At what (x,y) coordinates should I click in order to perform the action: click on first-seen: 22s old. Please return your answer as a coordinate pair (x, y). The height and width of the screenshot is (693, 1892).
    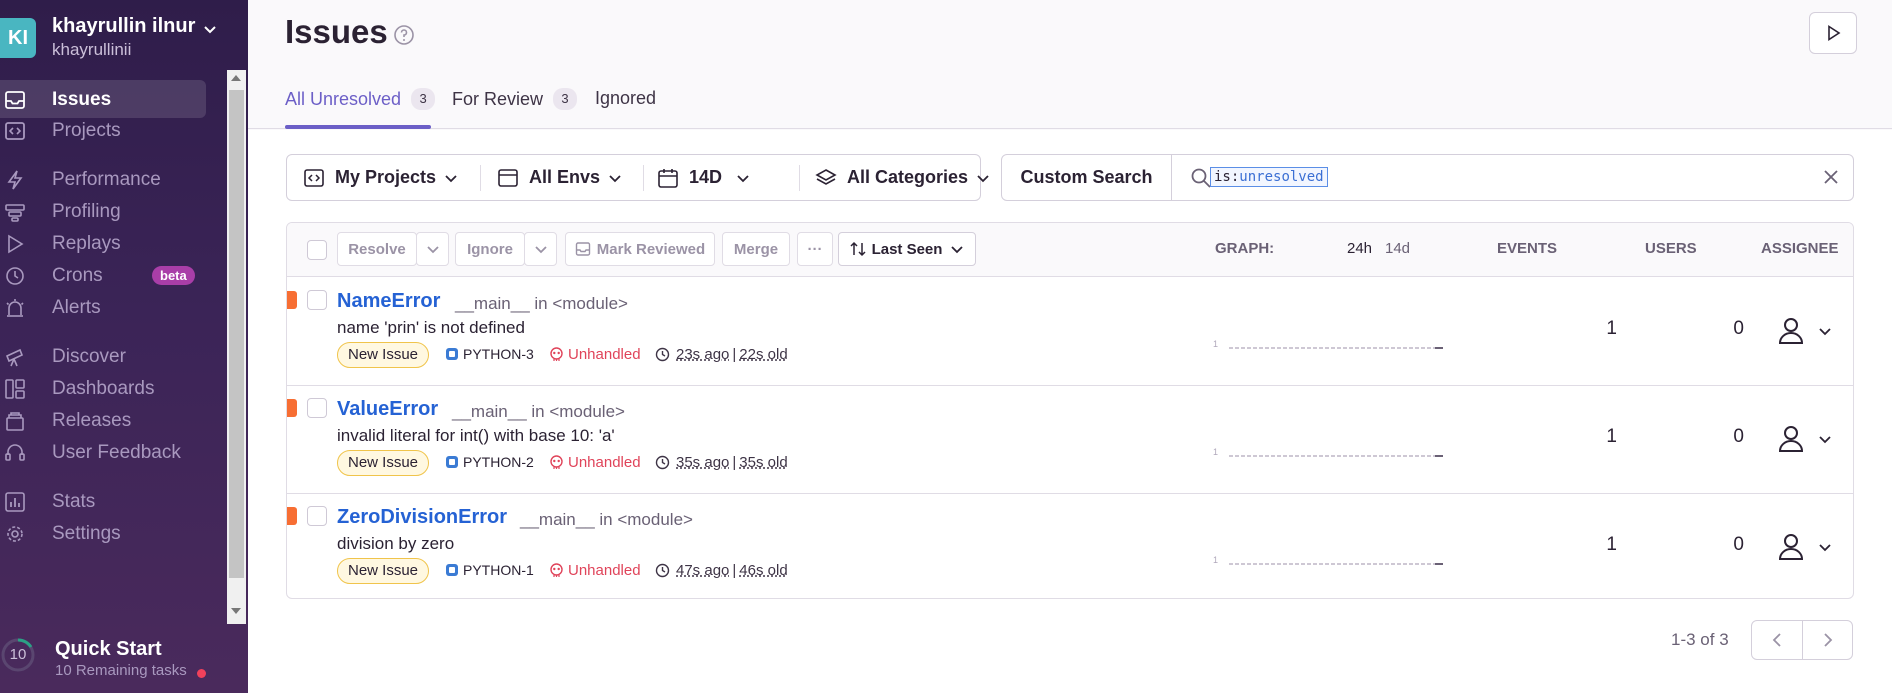
    Looking at the image, I should click on (763, 354).